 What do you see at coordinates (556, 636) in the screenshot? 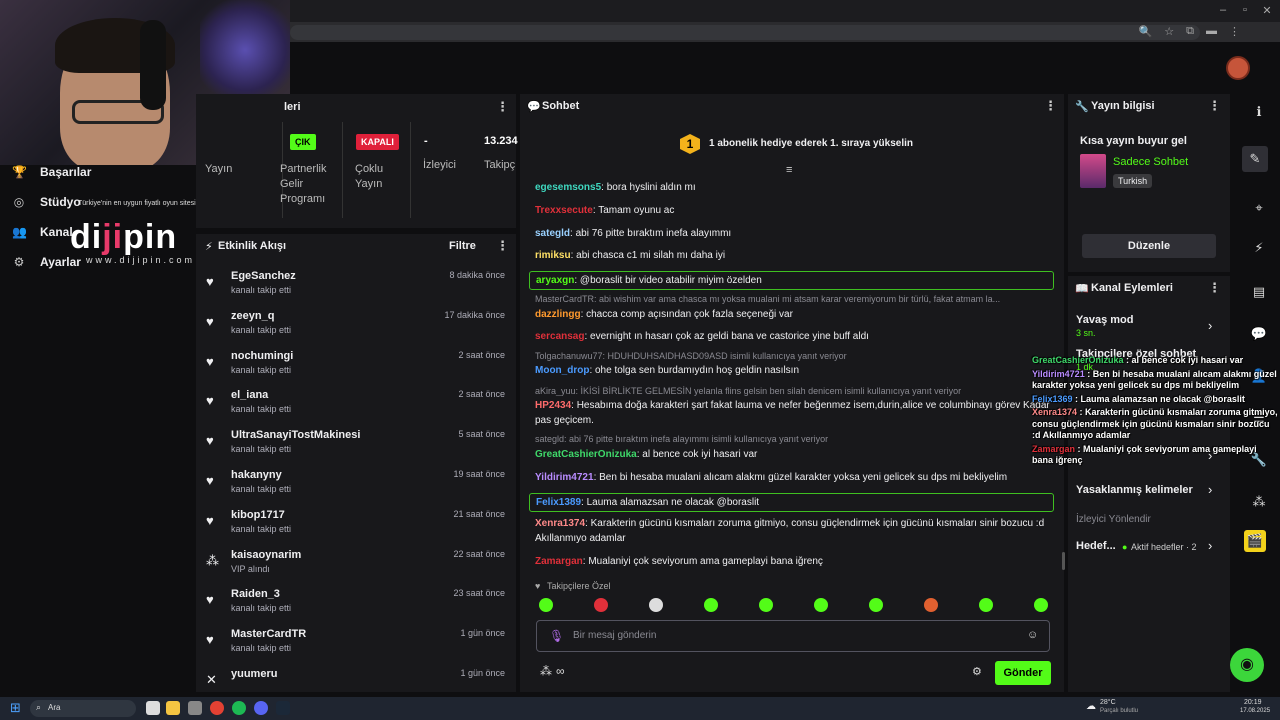
I see `microphone-icon: 🎙` at bounding box center [556, 636].